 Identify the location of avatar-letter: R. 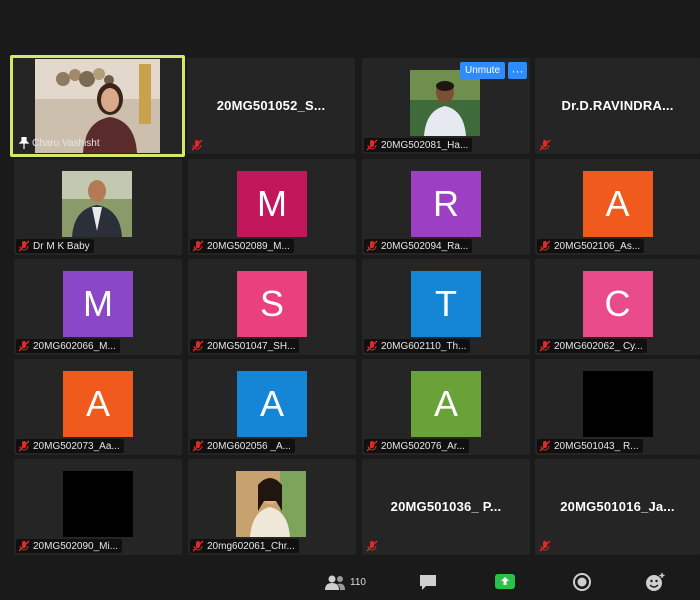
(446, 204).